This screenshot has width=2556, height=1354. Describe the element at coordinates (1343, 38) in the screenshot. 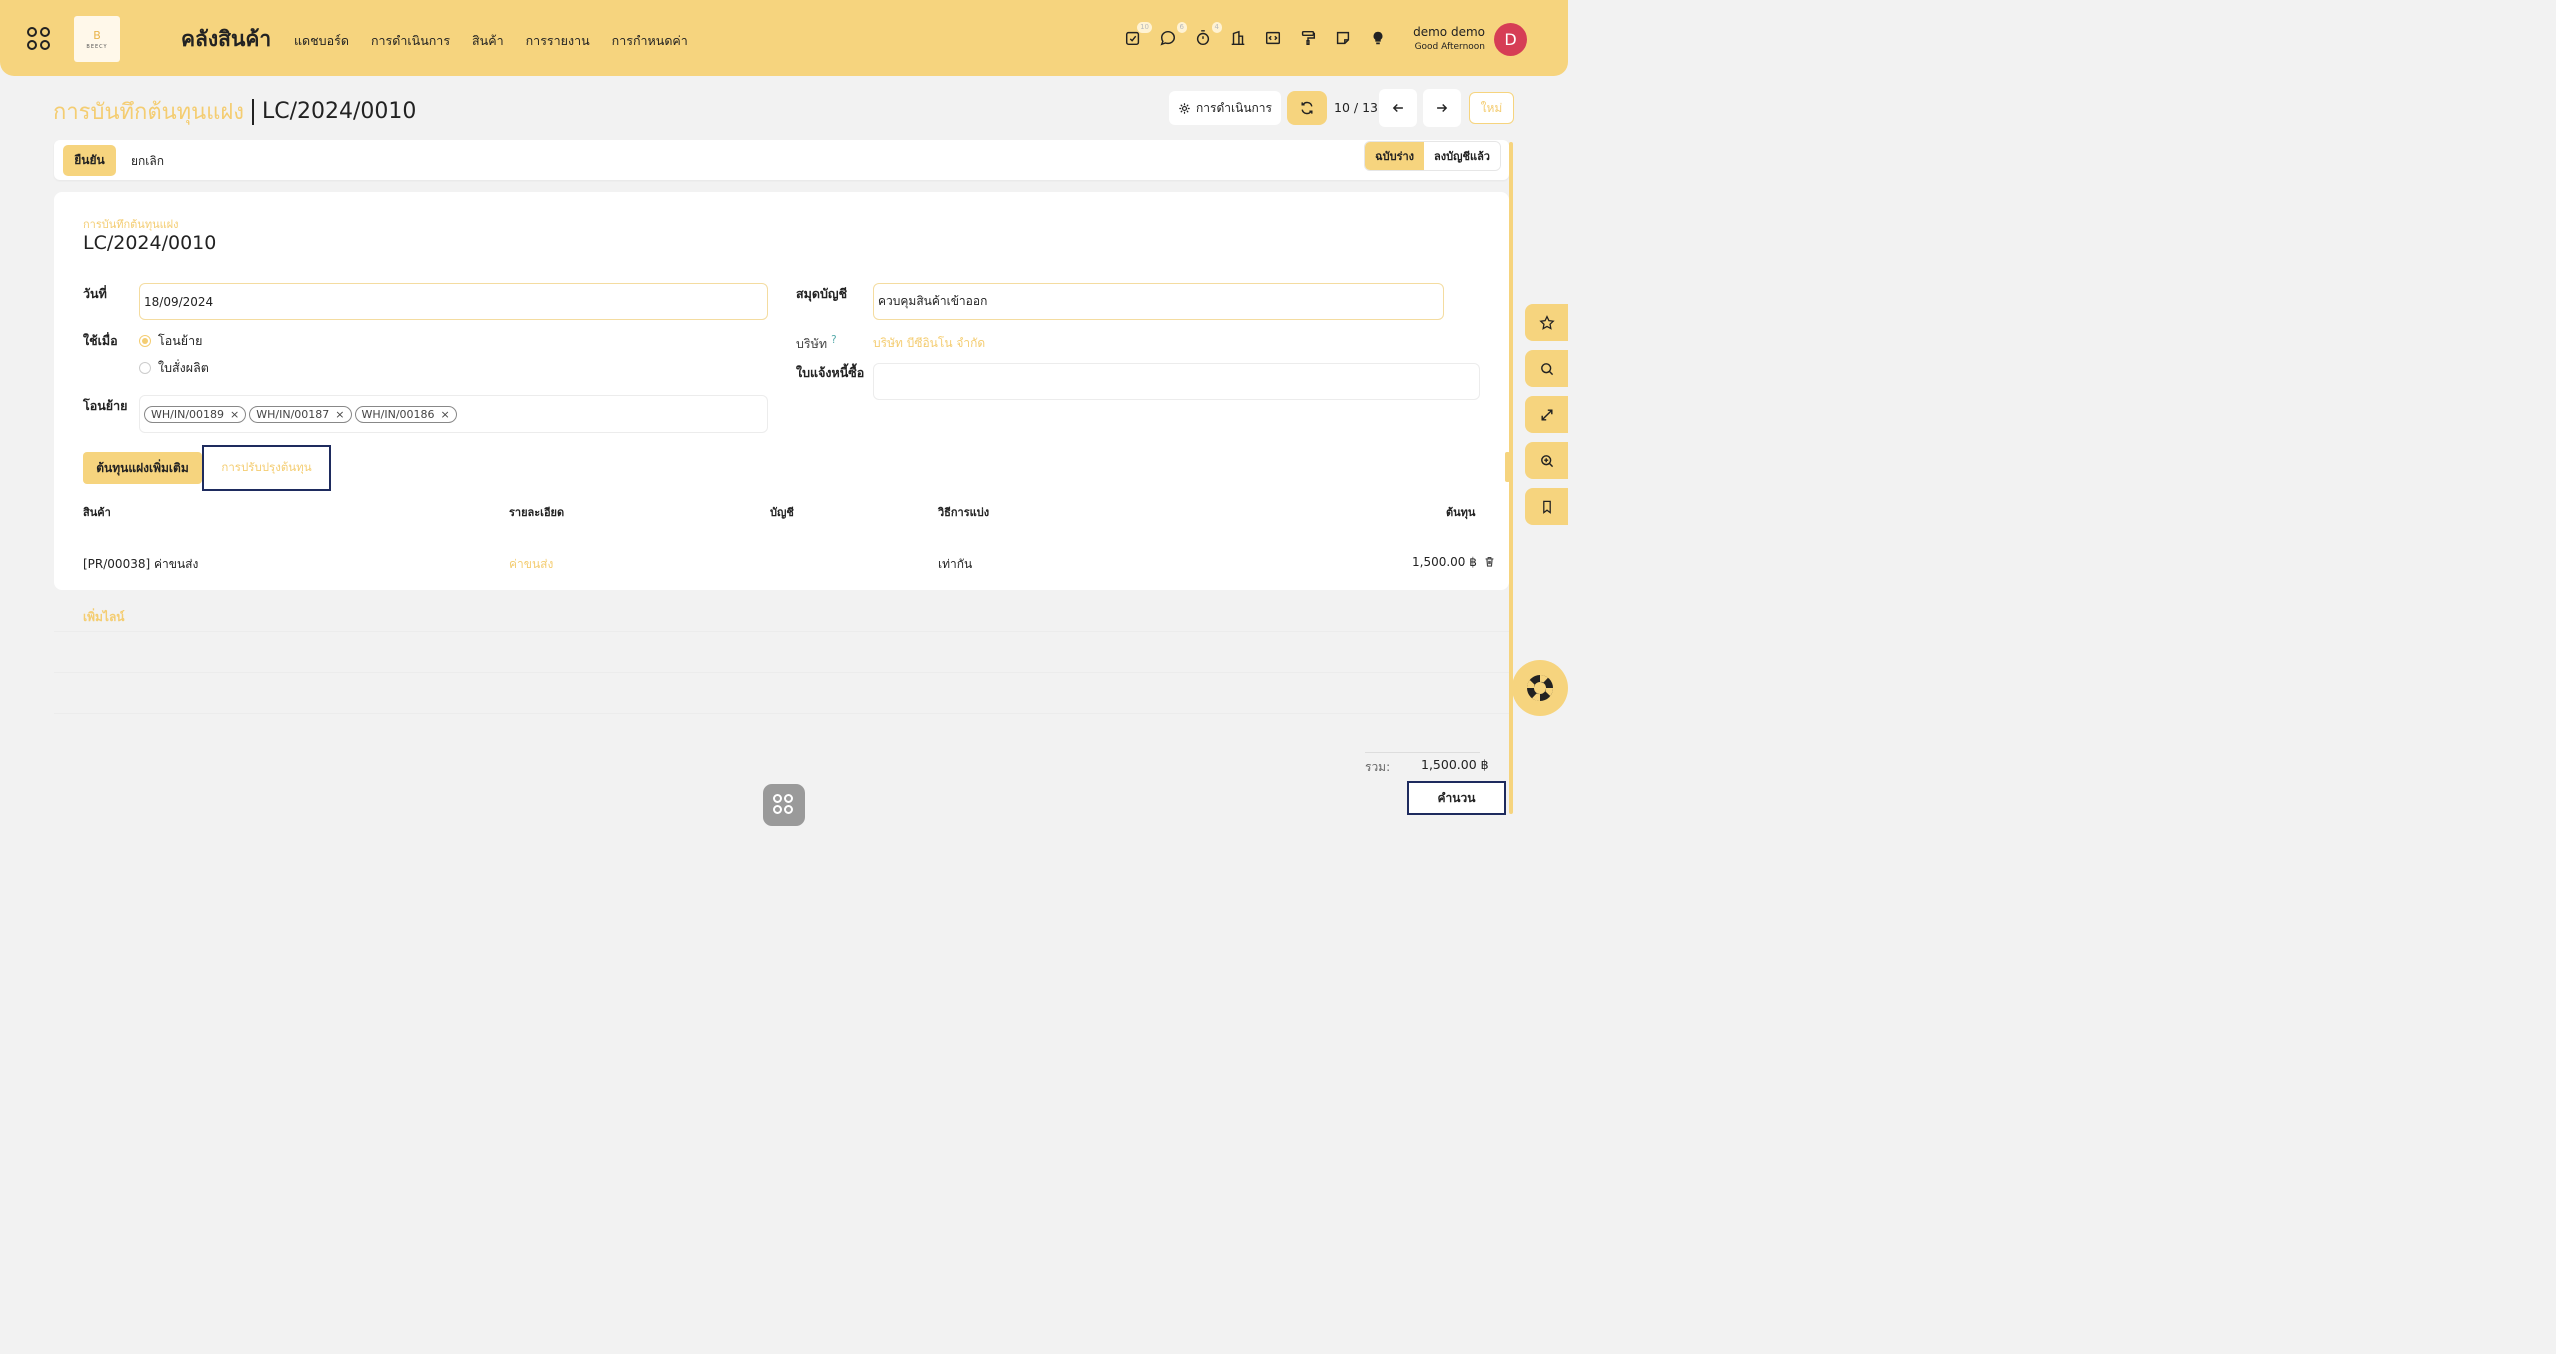

I see `sticky-note-icon` at that location.